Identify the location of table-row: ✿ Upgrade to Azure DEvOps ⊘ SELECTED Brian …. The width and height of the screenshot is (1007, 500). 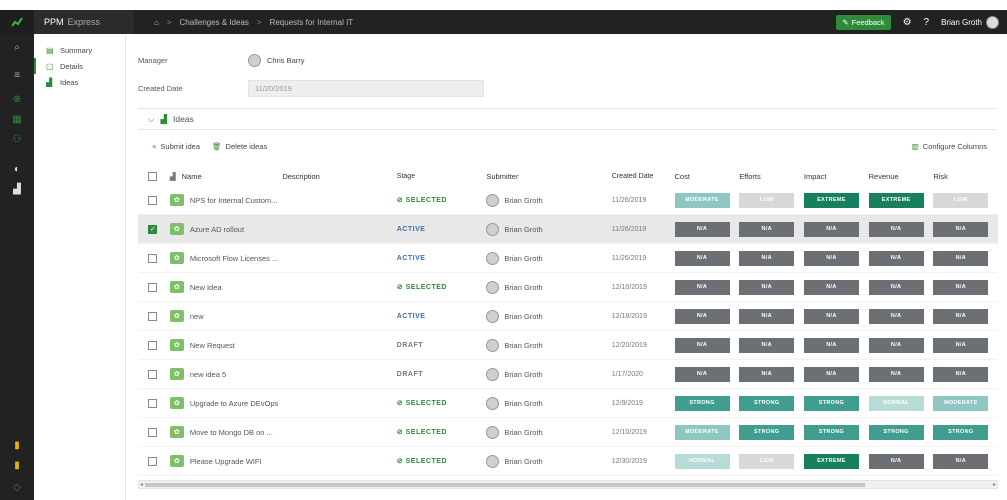
(568, 403).